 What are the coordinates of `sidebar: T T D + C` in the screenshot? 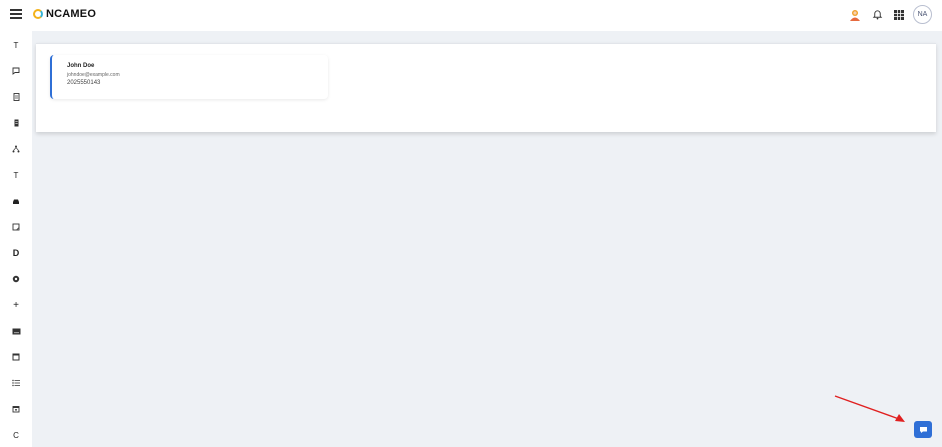 It's located at (16, 239).